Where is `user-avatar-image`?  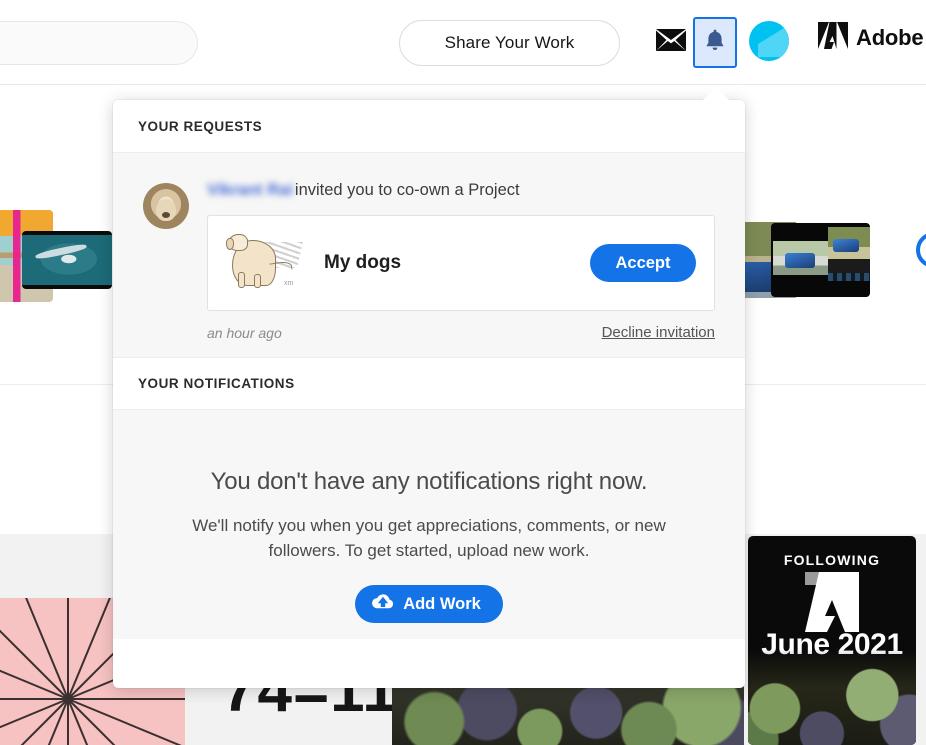 user-avatar-image is located at coordinates (769, 41).